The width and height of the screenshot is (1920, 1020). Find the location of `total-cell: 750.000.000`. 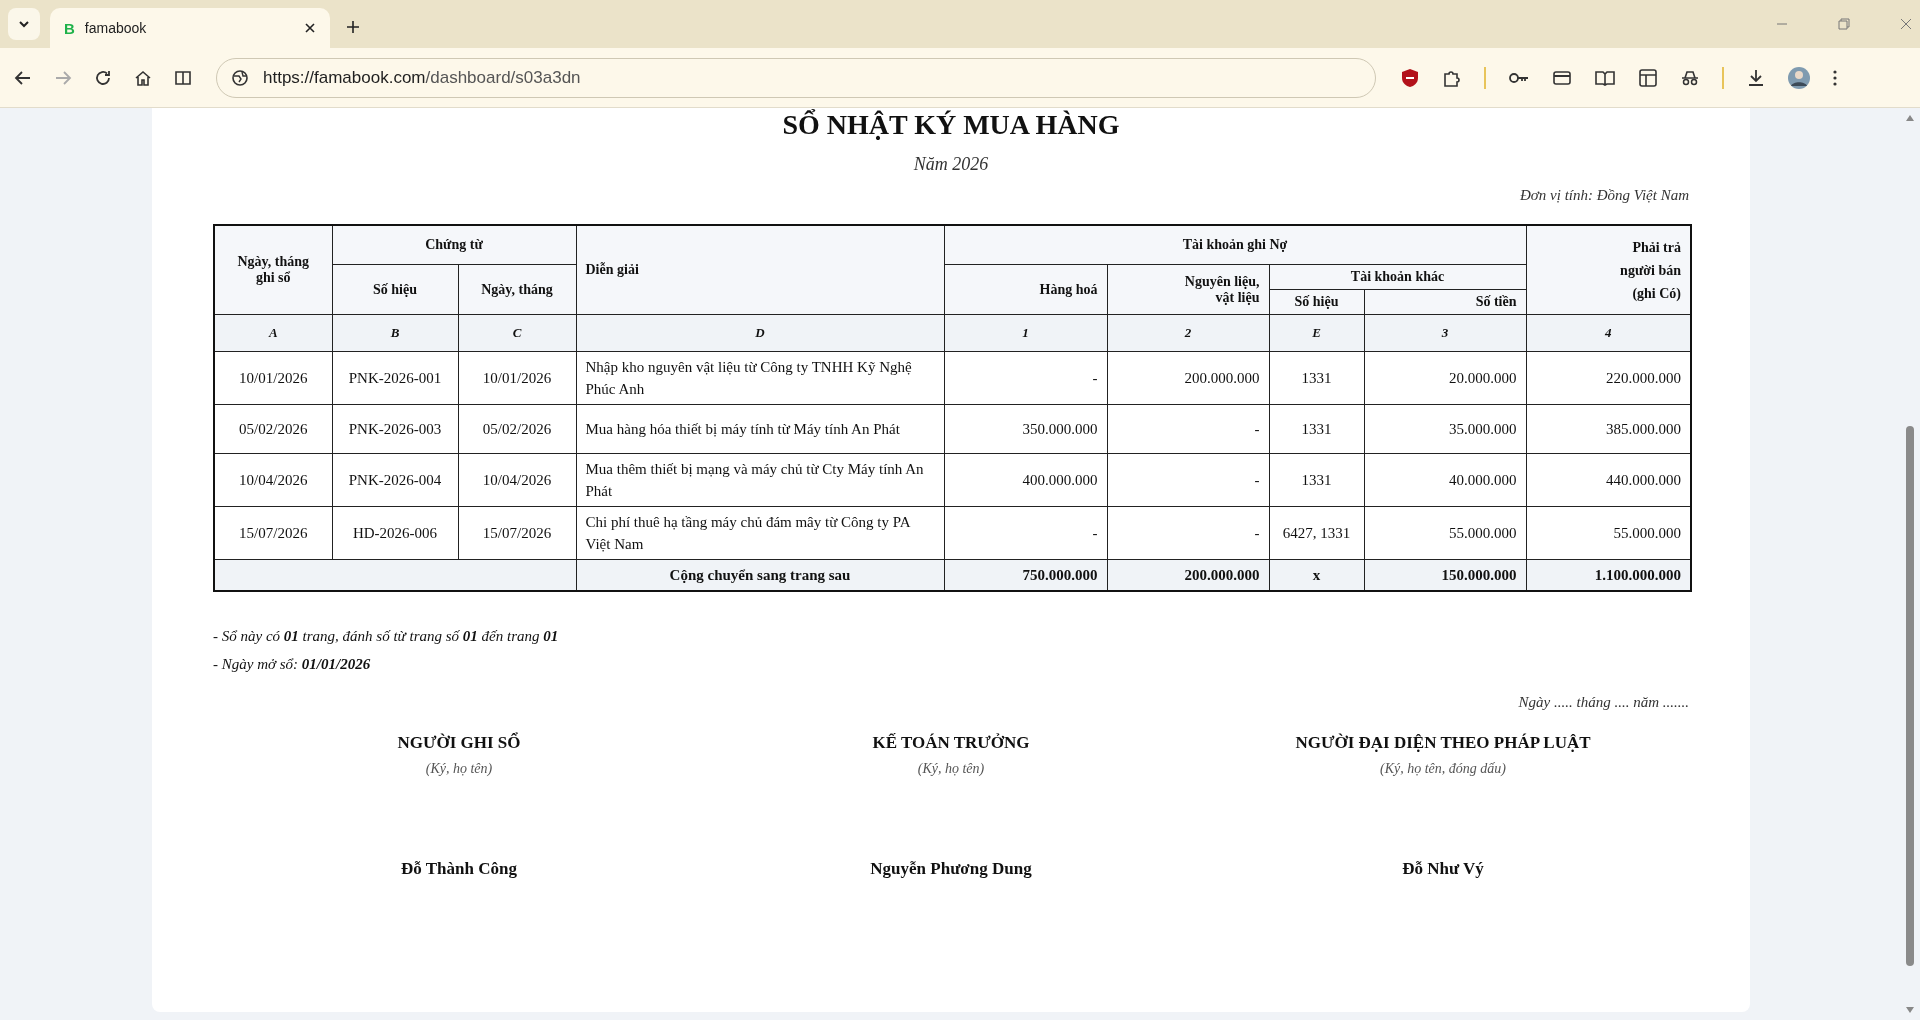

total-cell: 750.000.000 is located at coordinates (1025, 575).